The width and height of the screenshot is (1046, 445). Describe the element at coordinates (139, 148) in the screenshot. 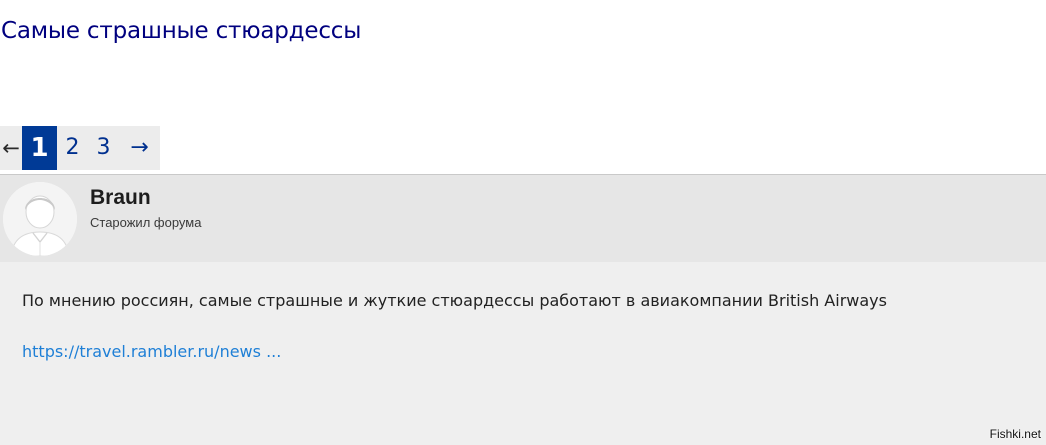

I see `next-page-arrow: →` at that location.